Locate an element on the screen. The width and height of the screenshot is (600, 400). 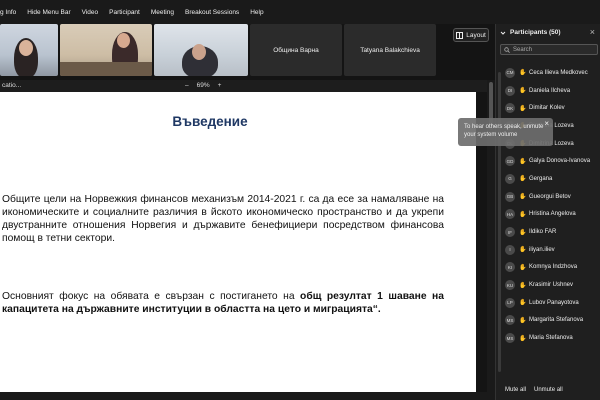
avatar: HA is located at coordinates (510, 214).